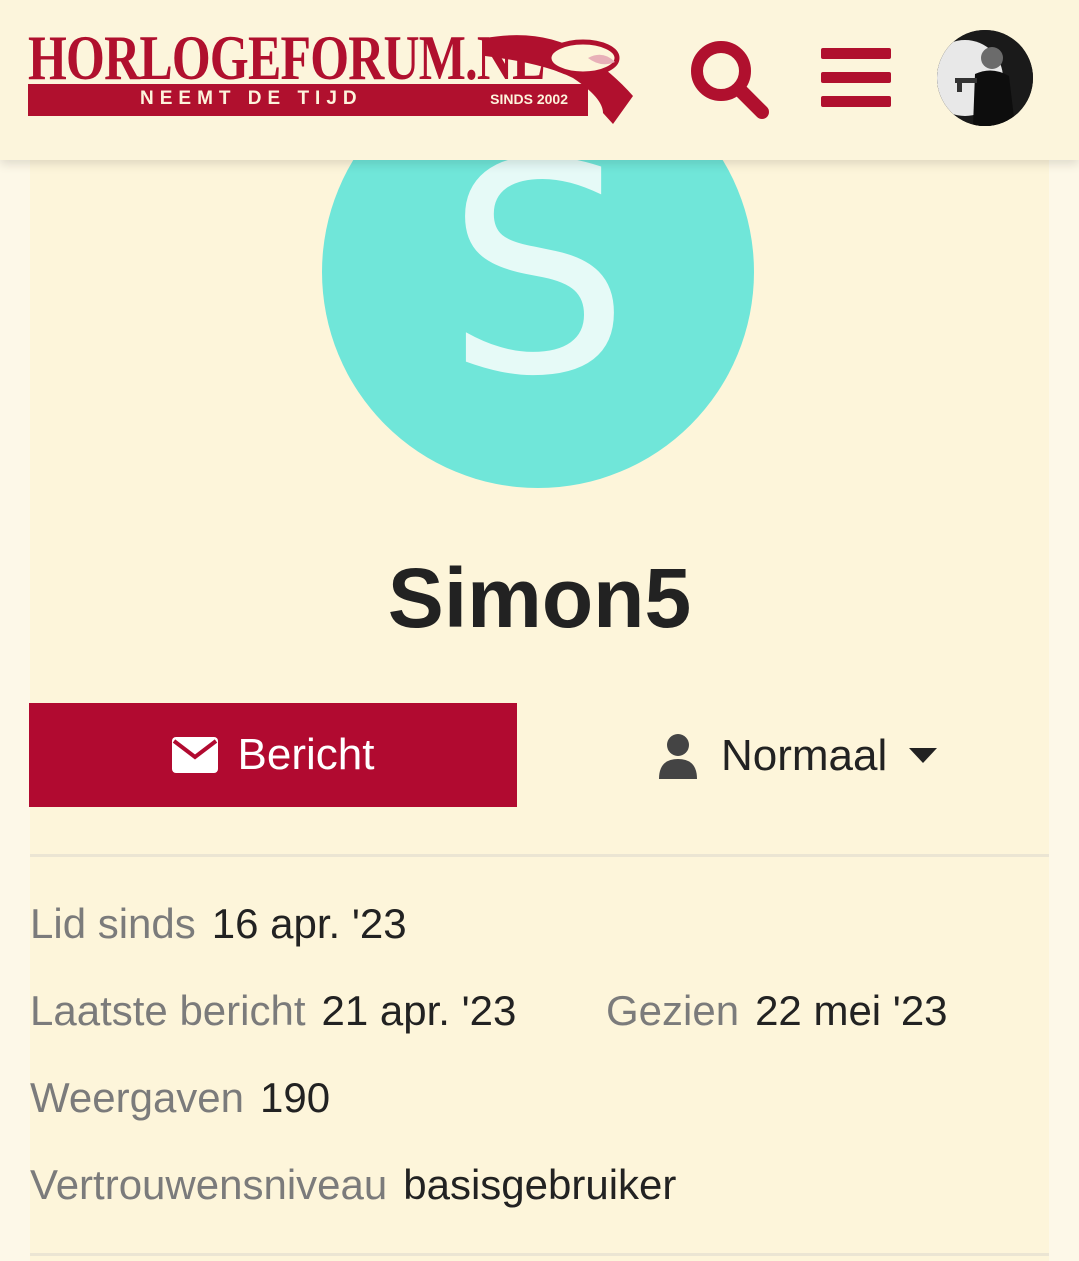 This screenshot has height=1261, width=1079. I want to click on envelope-icon, so click(194, 755).